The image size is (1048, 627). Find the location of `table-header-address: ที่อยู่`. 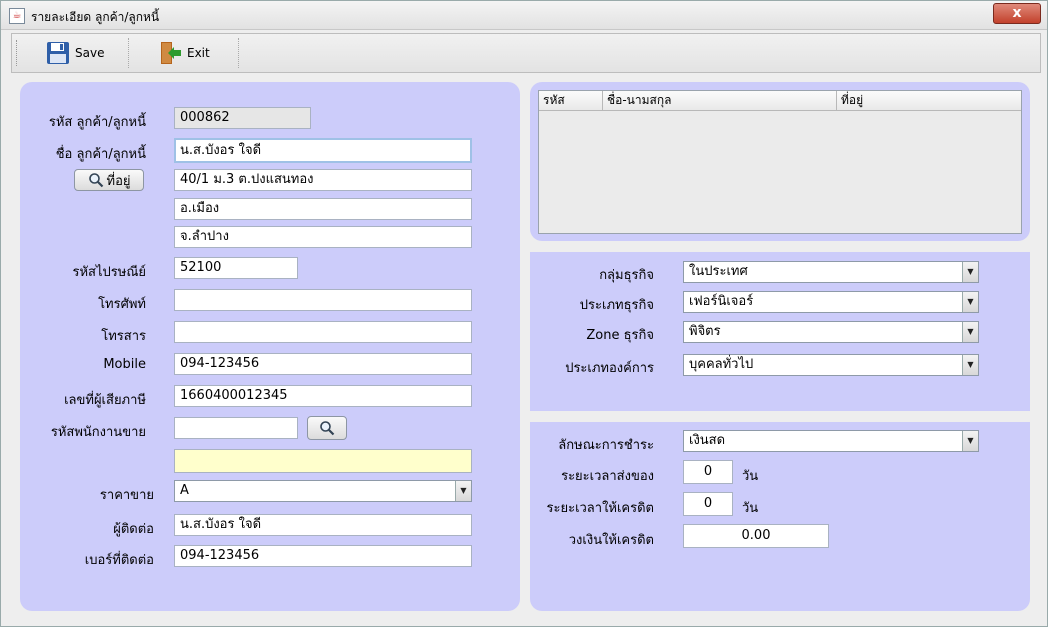

table-header-address: ที่อยู่ is located at coordinates (929, 101).